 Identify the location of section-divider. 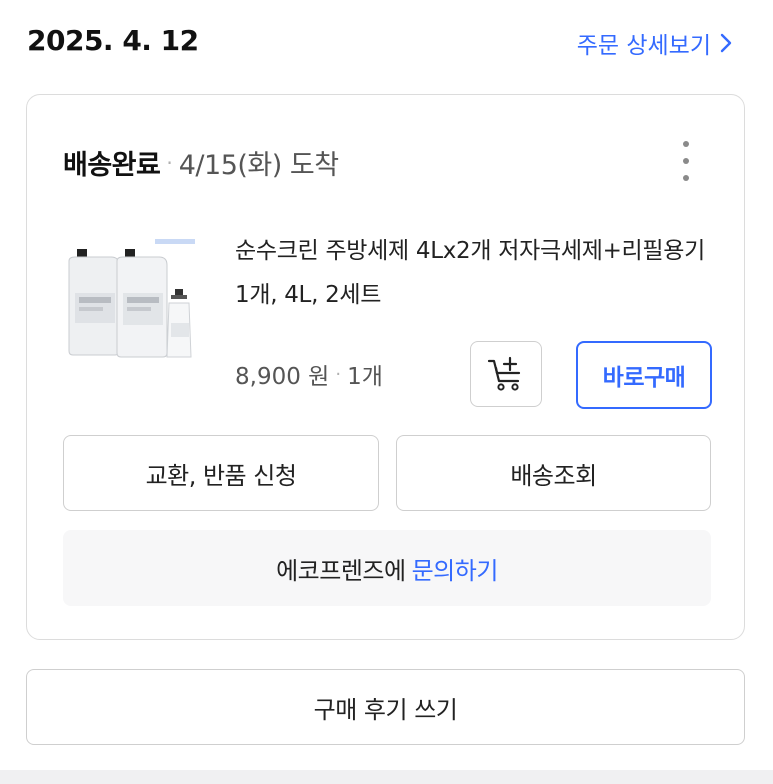
(386, 777).